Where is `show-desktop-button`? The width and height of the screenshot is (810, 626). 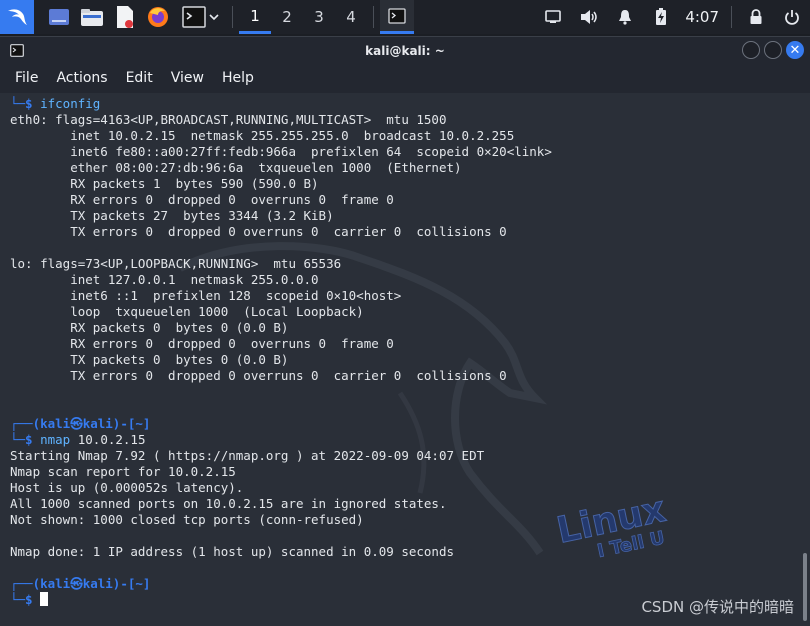
show-desktop-button is located at coordinates (59, 17).